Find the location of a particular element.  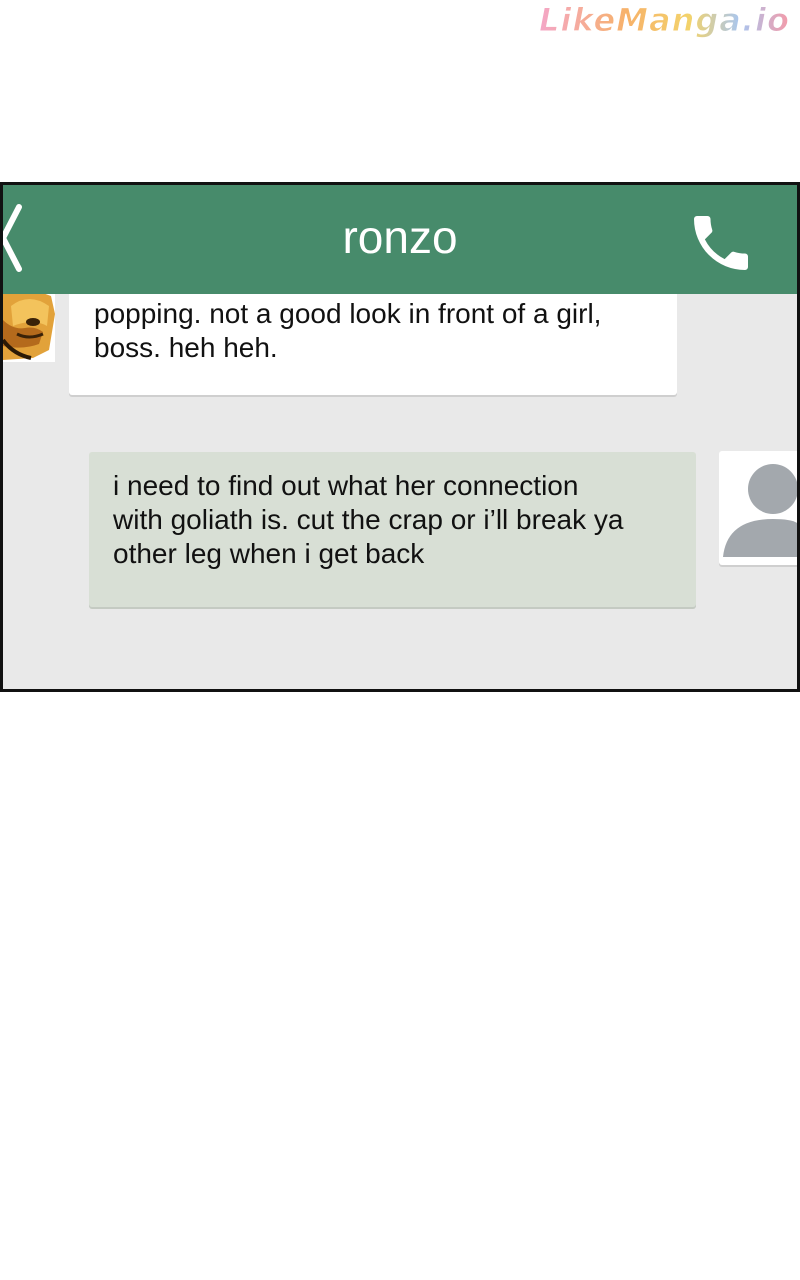

phone-icon is located at coordinates (721, 243).